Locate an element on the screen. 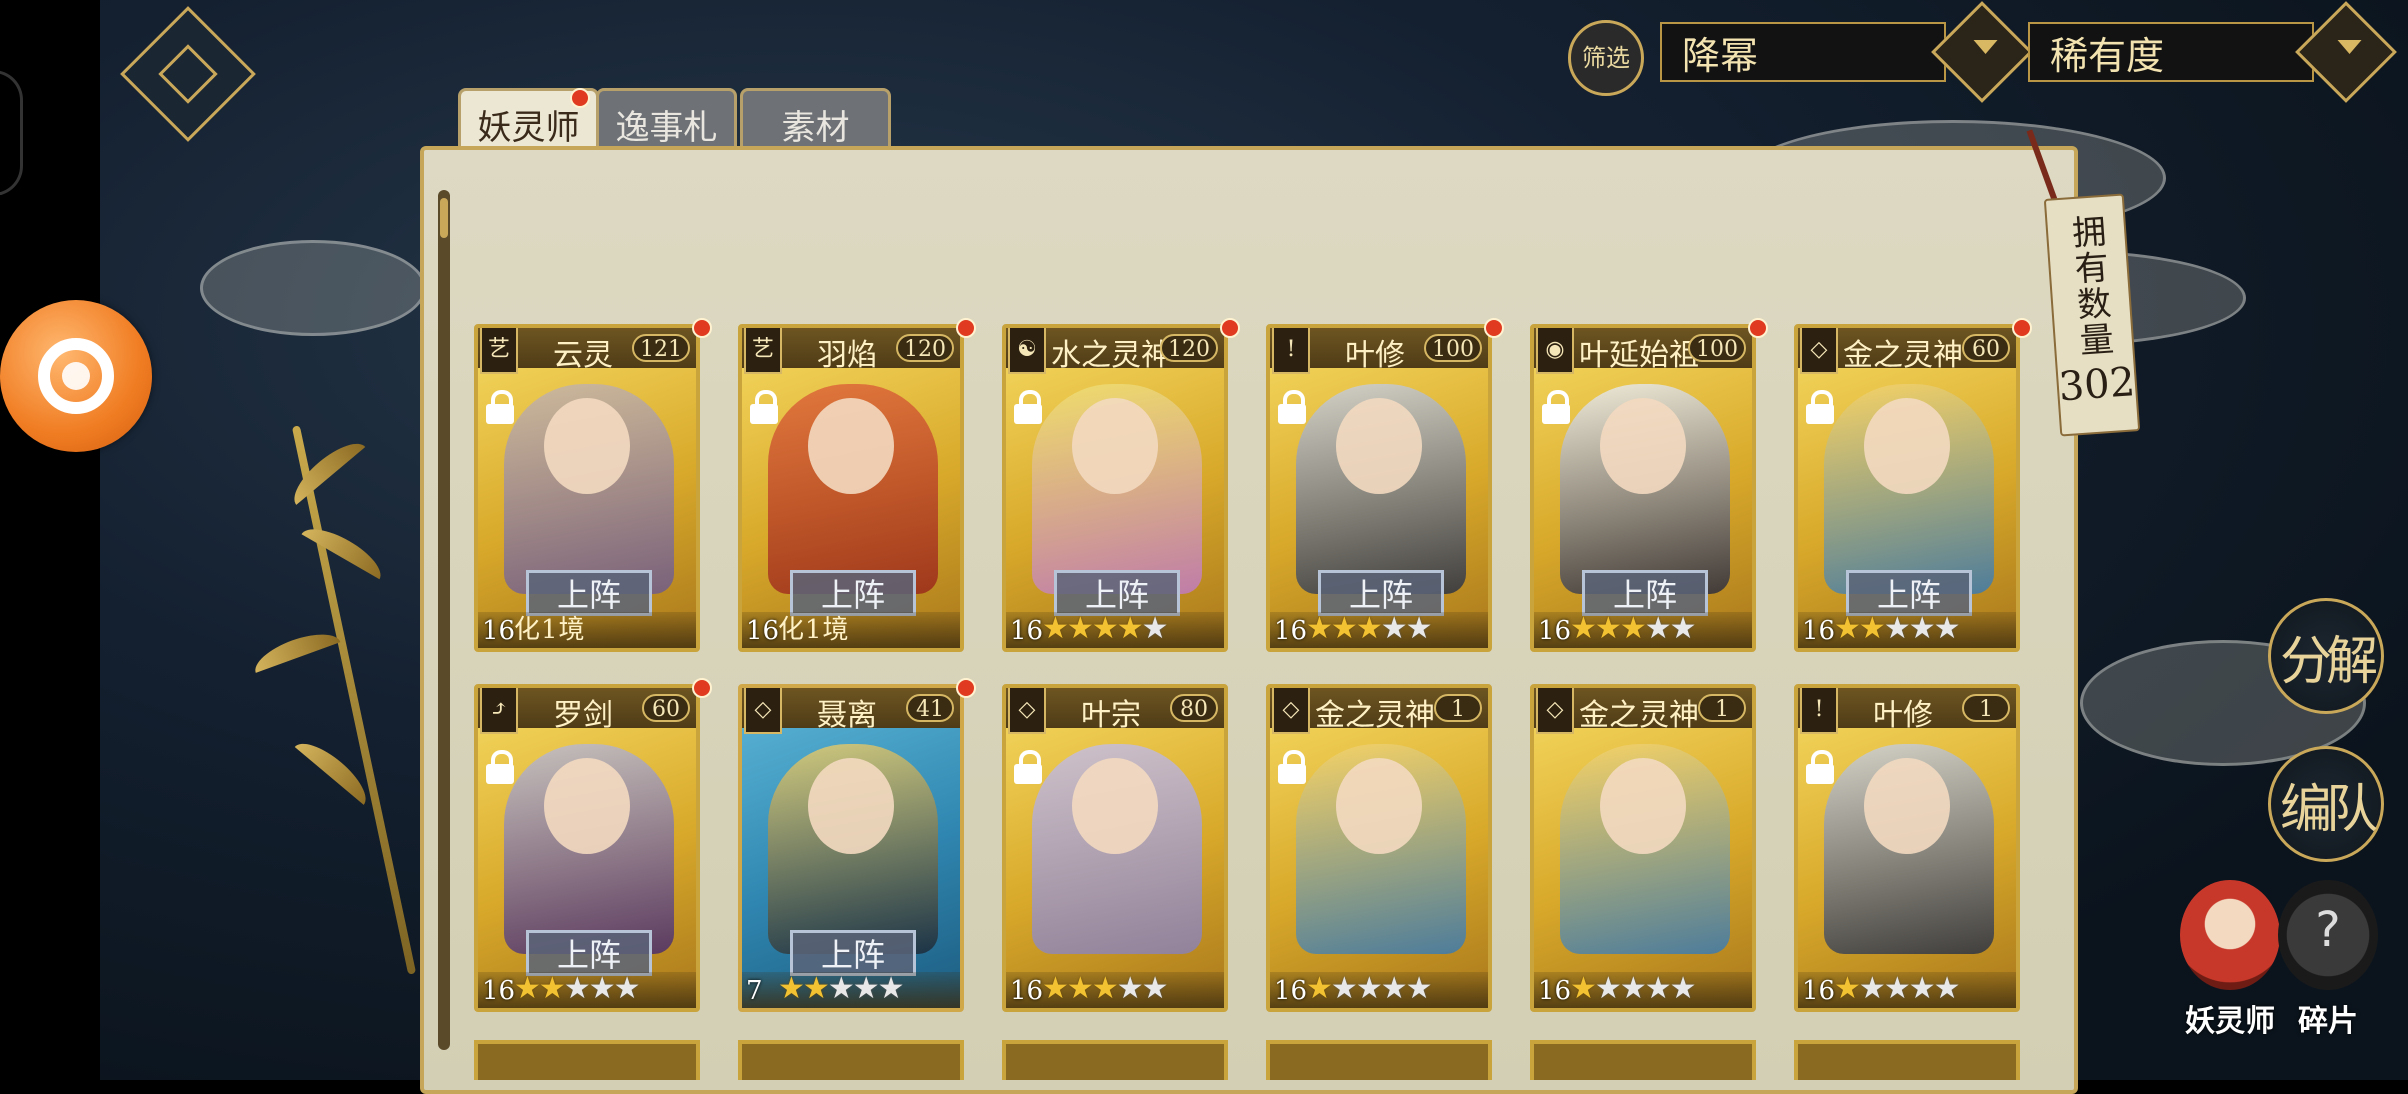 The image size is (2408, 1094). character-card: ◇ 聂离 41 上阵 7 ★★★★★ is located at coordinates (851, 848).